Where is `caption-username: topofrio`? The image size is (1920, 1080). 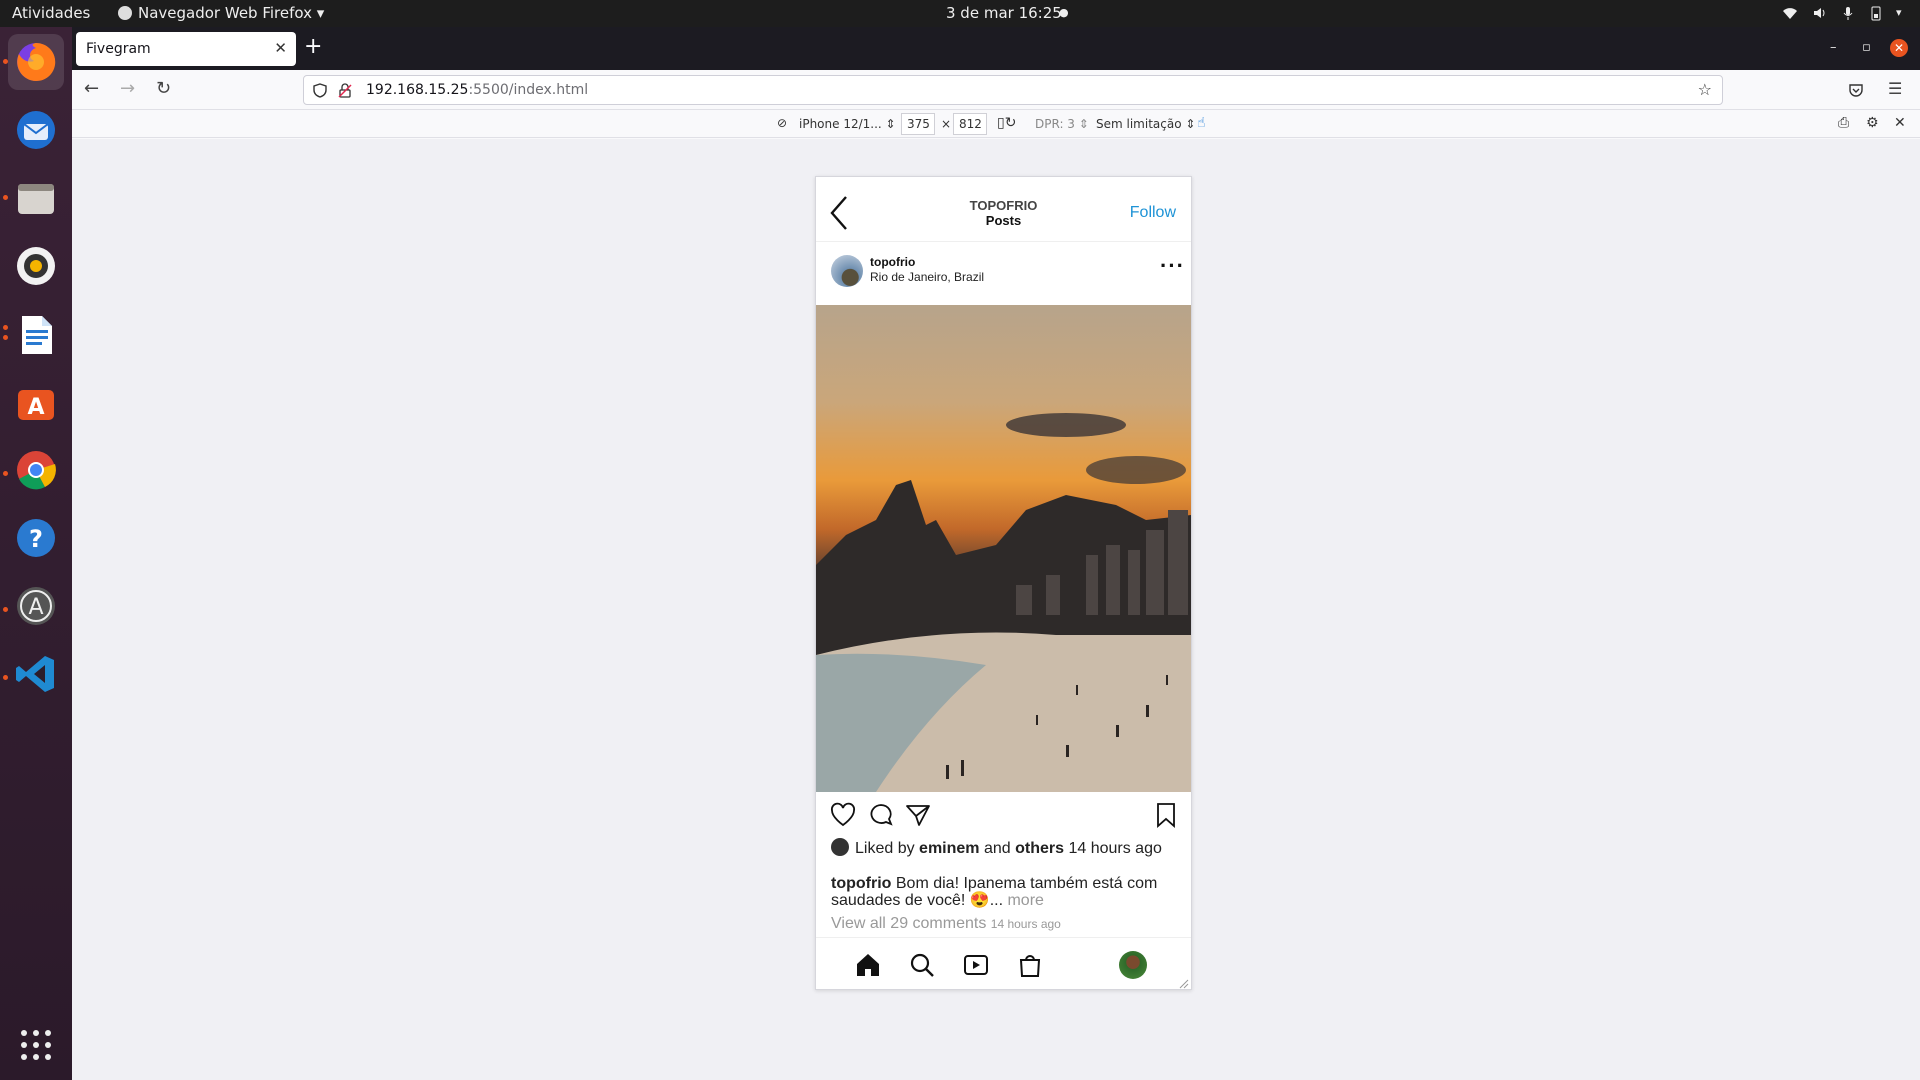
caption-username: topofrio is located at coordinates (861, 883).